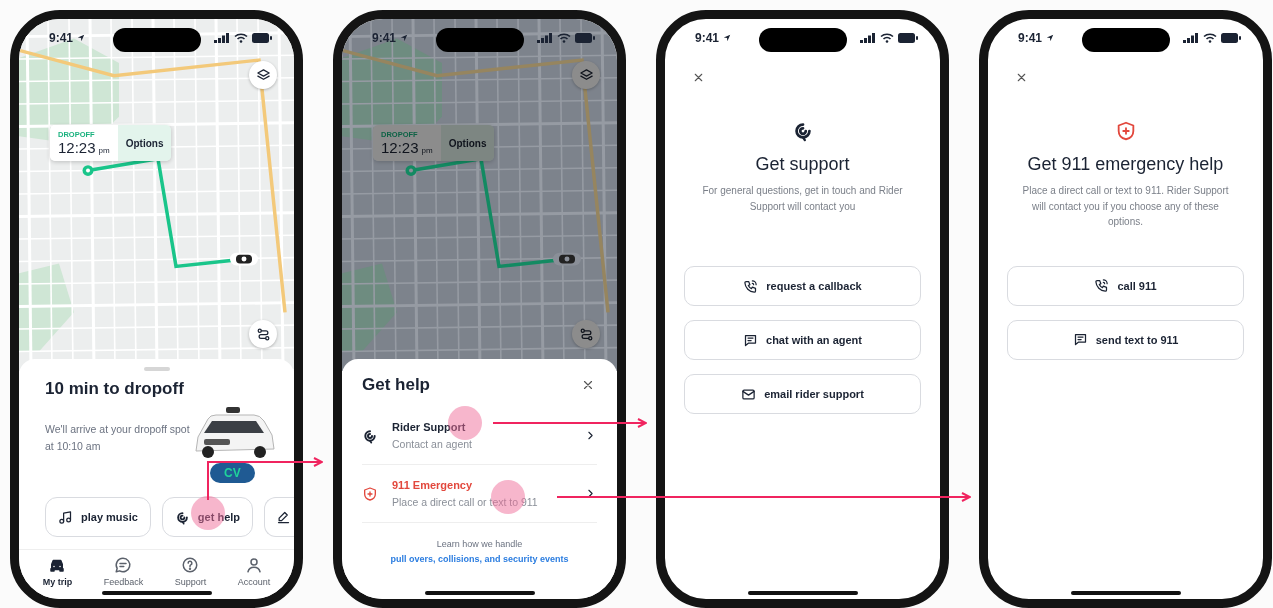 The image size is (1273, 608). I want to click on envelope-icon, so click(749, 394).